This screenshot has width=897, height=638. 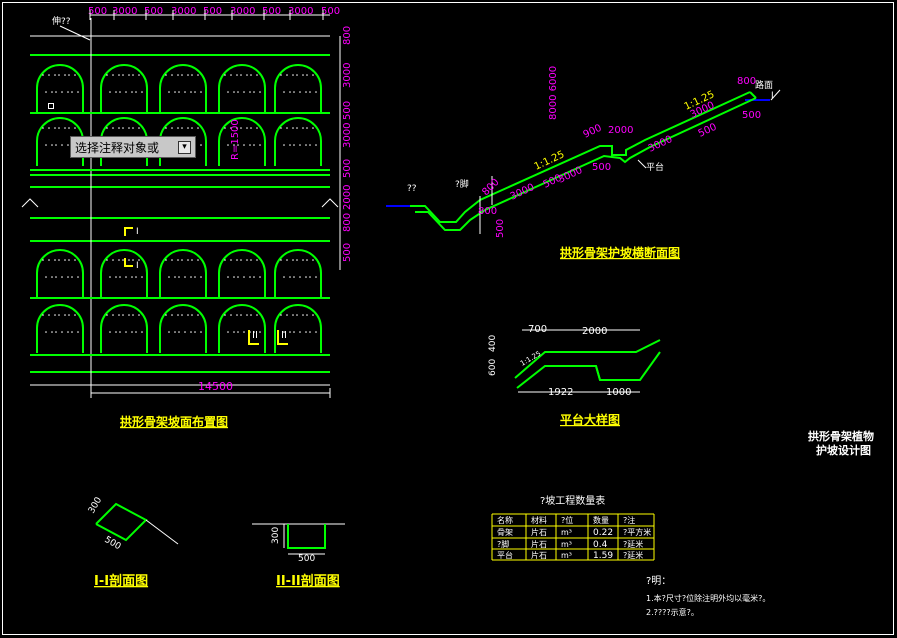 I want to click on table-cell: 0.4, so click(x=600, y=545).